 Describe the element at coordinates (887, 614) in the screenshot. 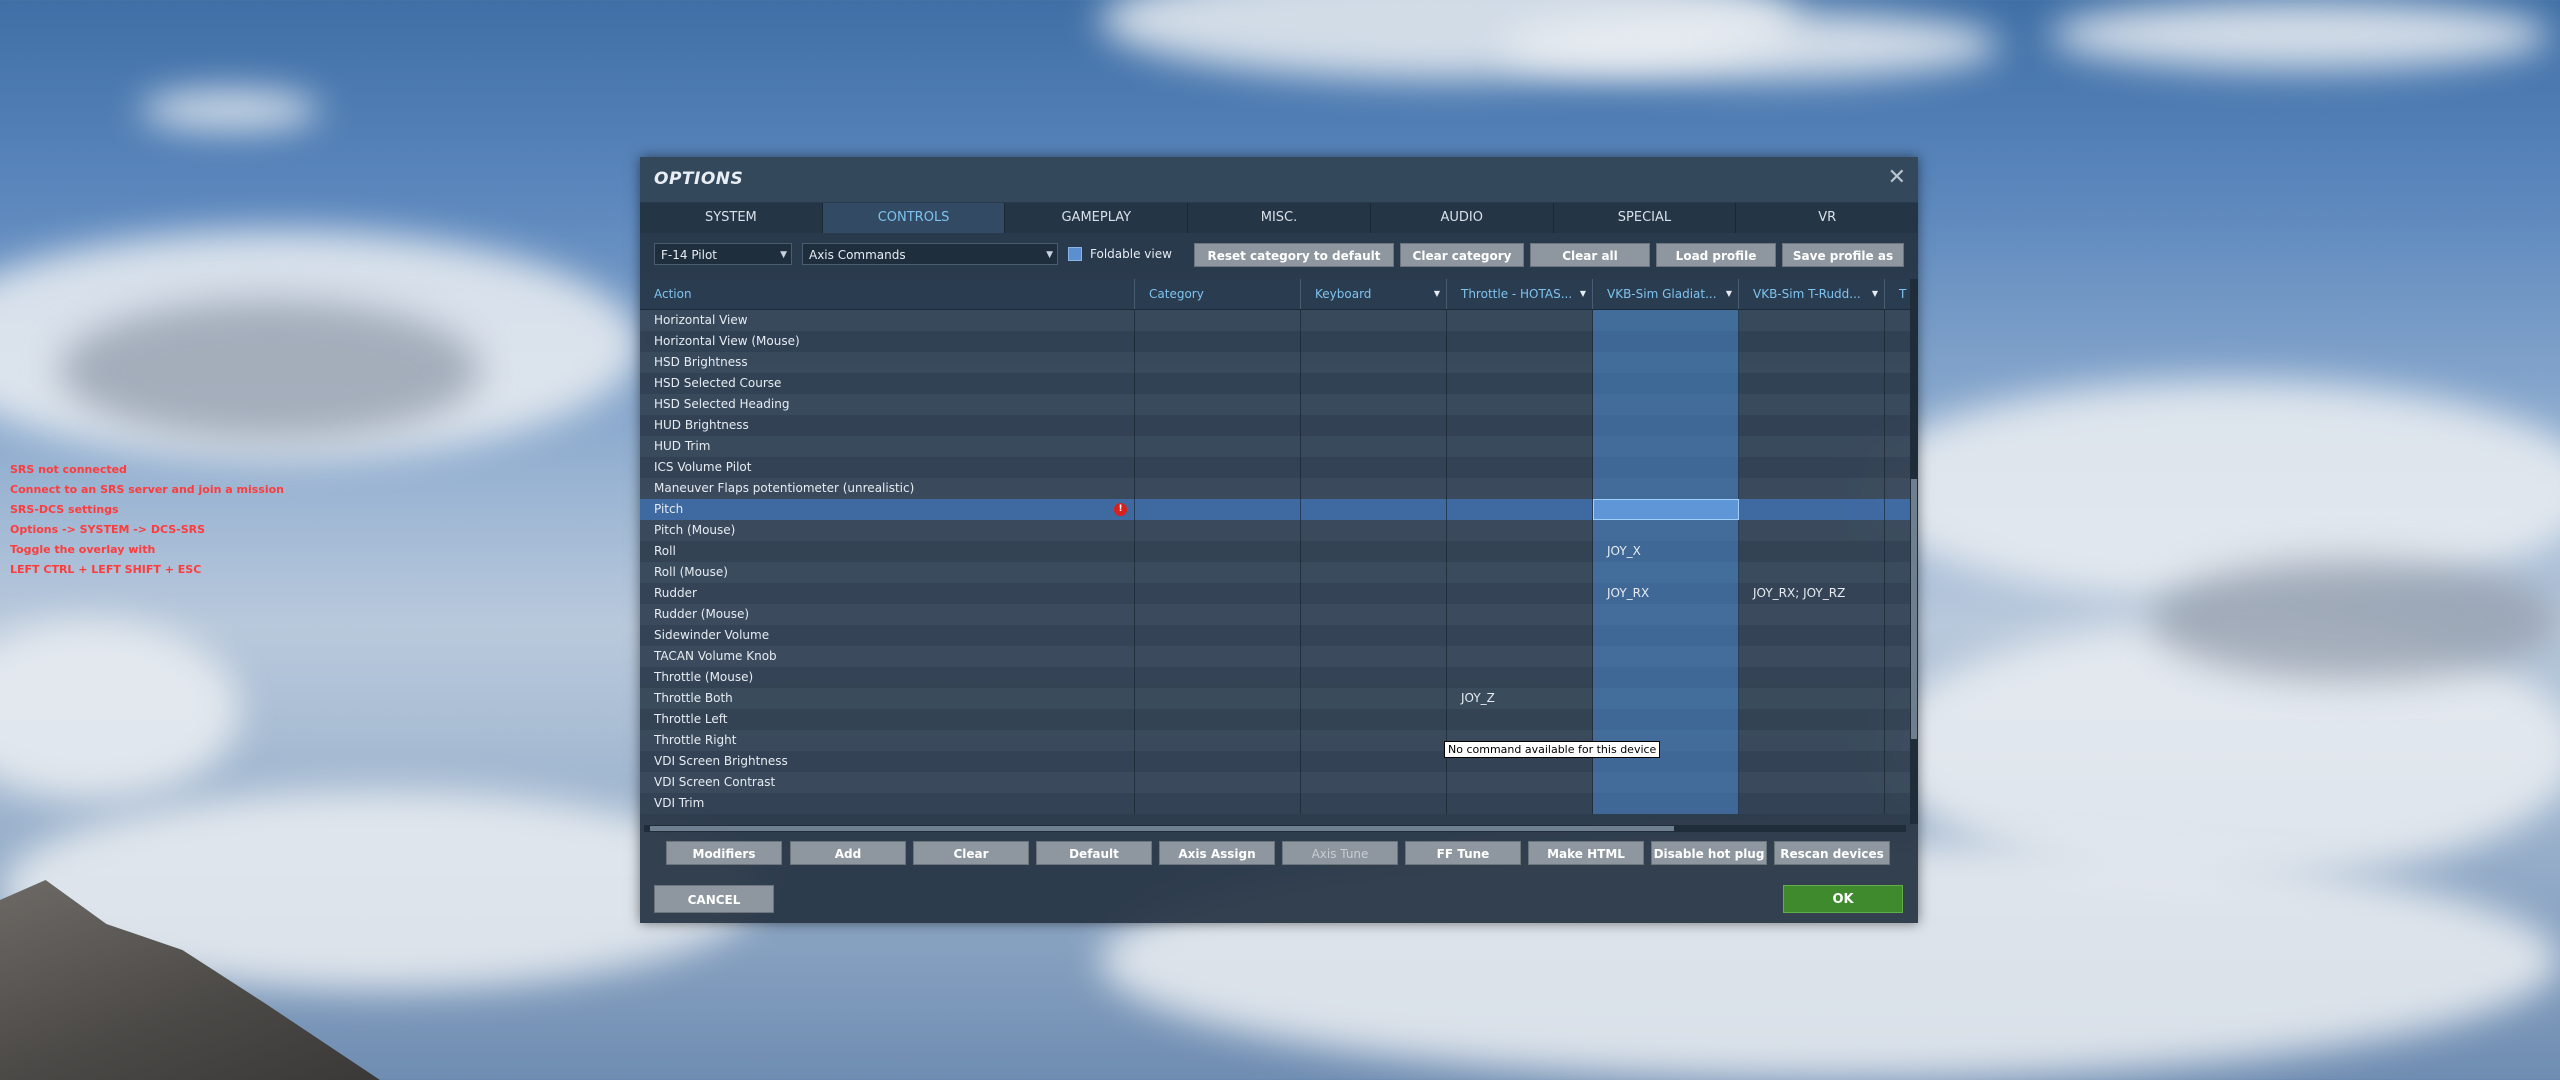

I see `action-cell: Rudder (Mouse)` at that location.